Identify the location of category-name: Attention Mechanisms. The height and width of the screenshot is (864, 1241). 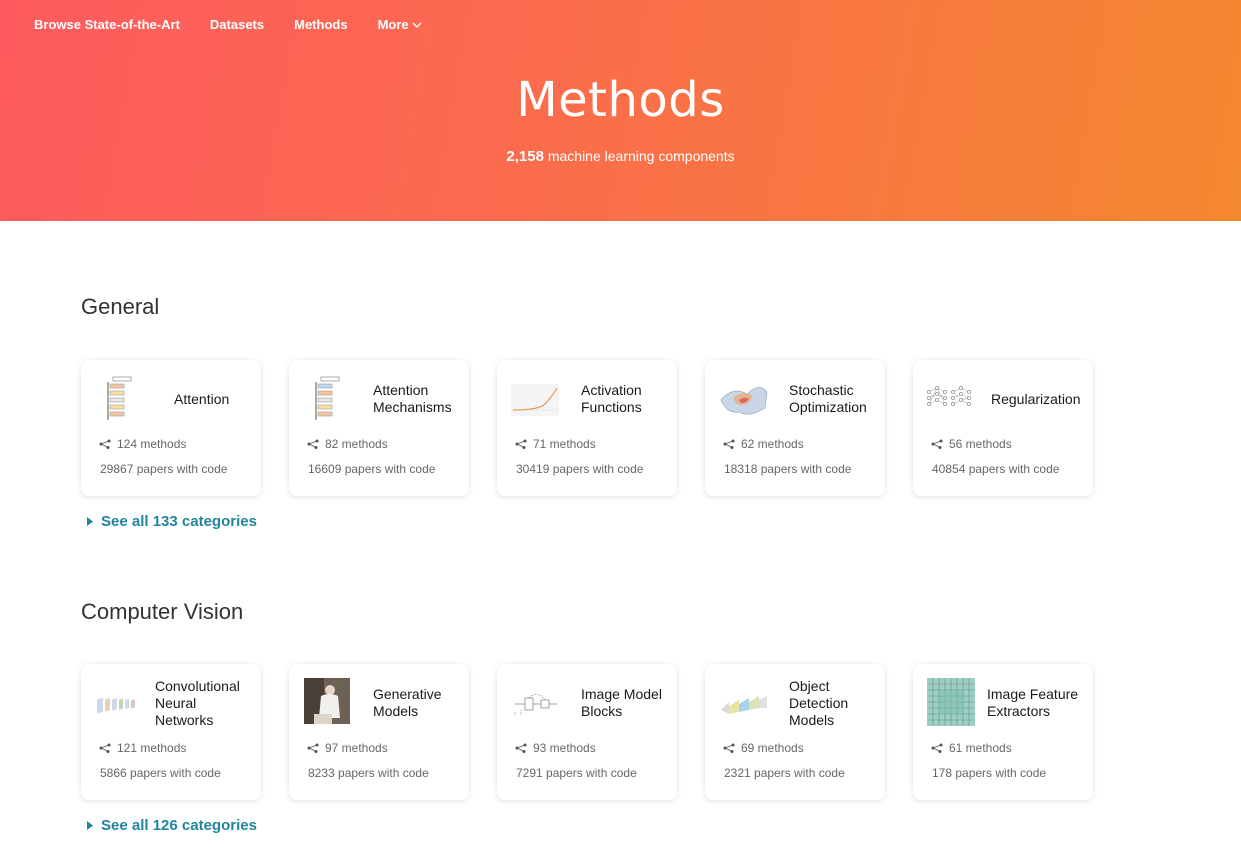
(412, 398).